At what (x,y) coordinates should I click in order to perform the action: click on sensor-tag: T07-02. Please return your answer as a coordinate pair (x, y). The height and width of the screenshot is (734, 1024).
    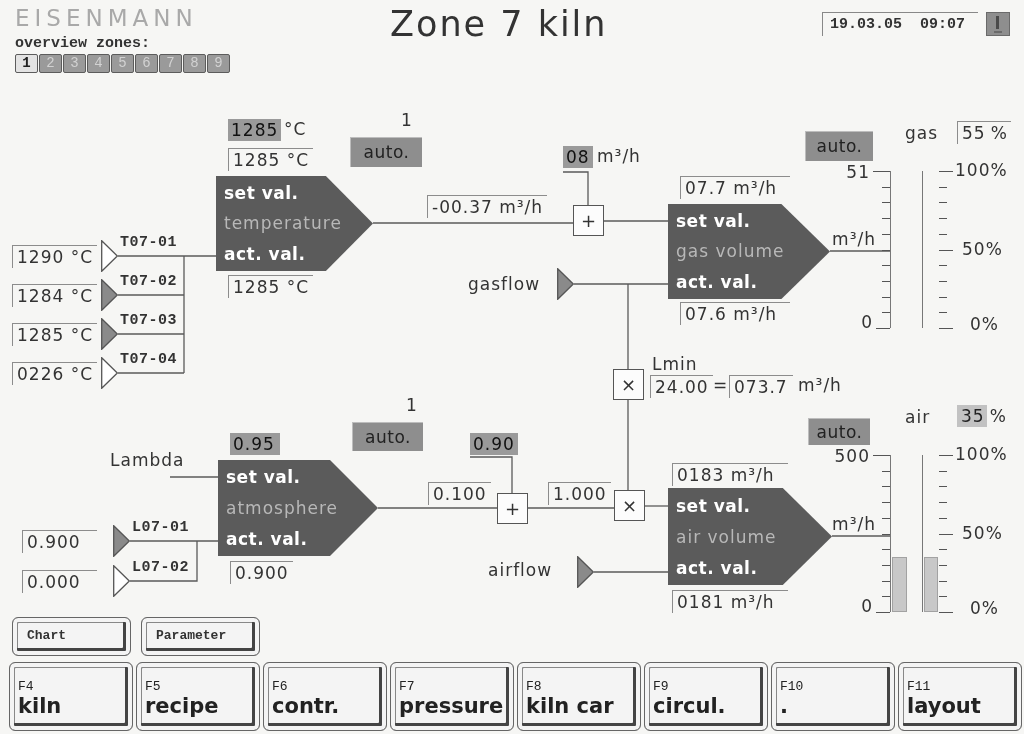
    Looking at the image, I should click on (148, 282).